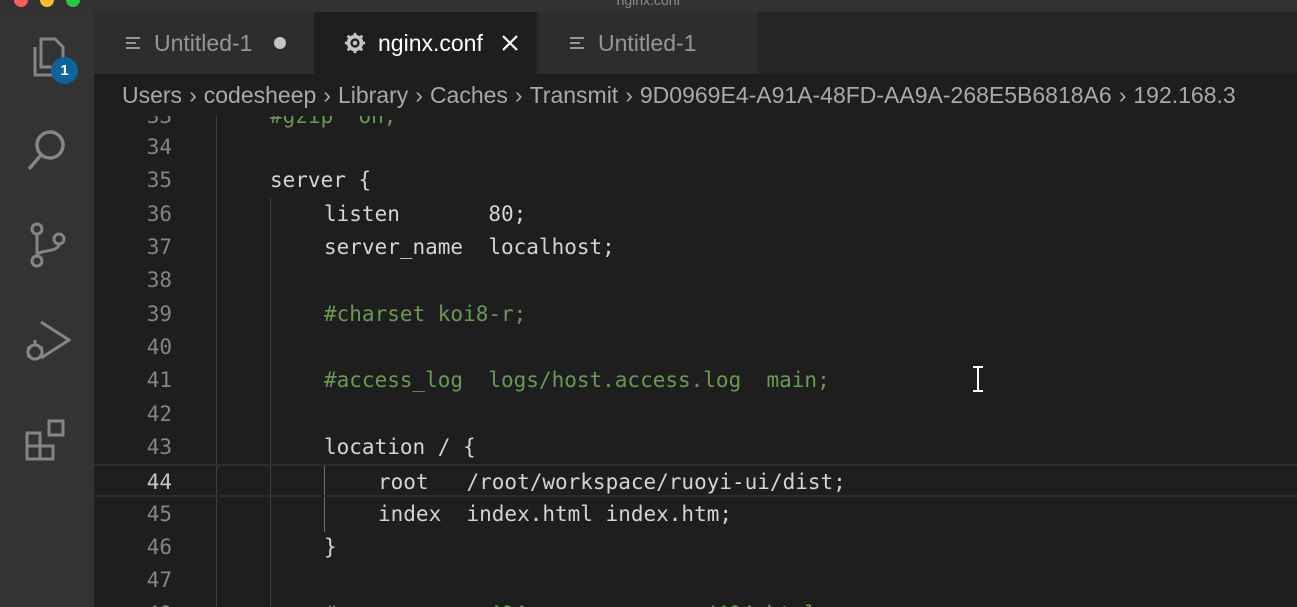 This screenshot has width=1297, height=607. Describe the element at coordinates (695, 580) in the screenshot. I see `code-line: 47` at that location.